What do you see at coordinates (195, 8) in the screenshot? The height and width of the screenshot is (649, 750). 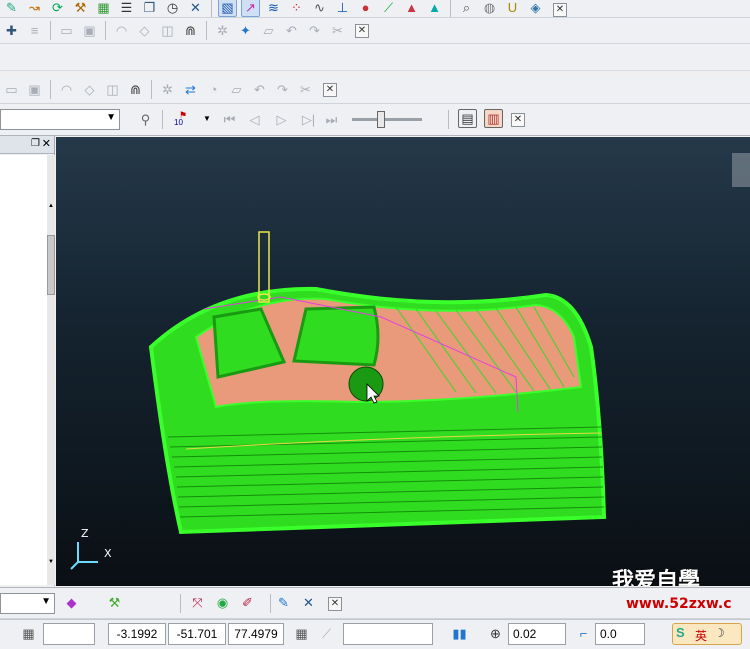 I see `cross-icon: ✕` at bounding box center [195, 8].